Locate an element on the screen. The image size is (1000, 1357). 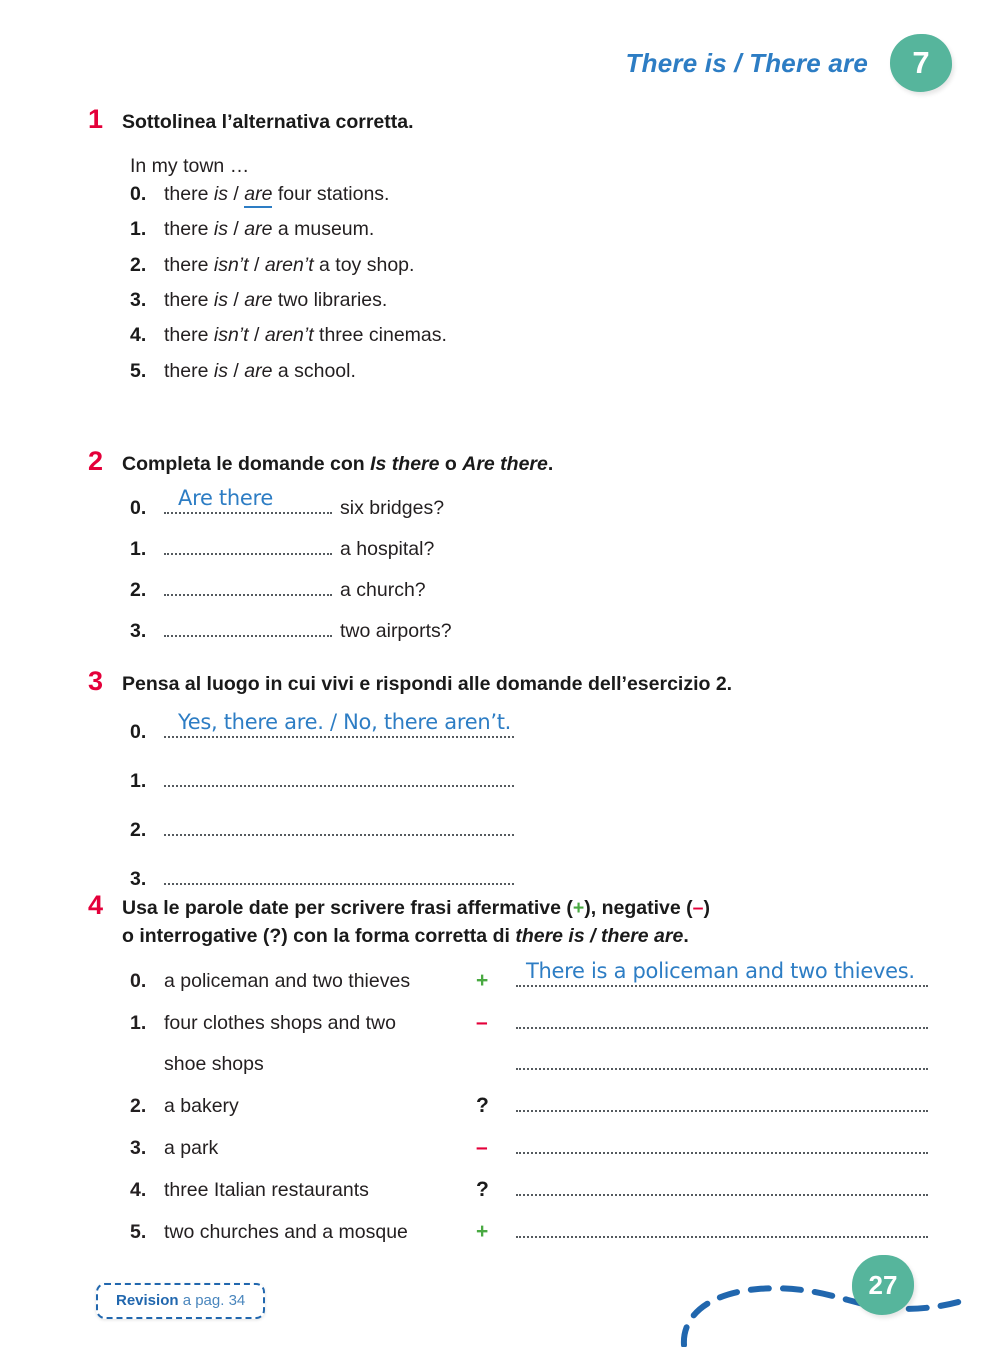
page-header: There is / There are 7 is located at coordinates (789, 63).